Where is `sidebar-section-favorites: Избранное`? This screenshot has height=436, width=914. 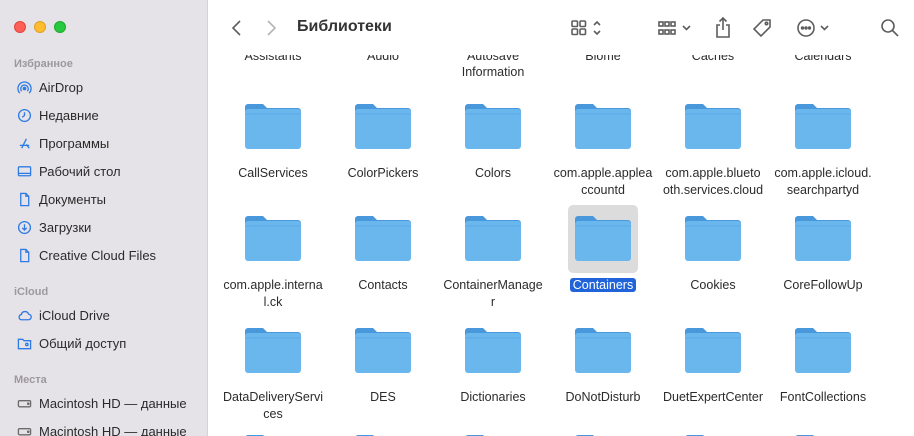
sidebar-section-favorites: Избранное is located at coordinates (43, 64).